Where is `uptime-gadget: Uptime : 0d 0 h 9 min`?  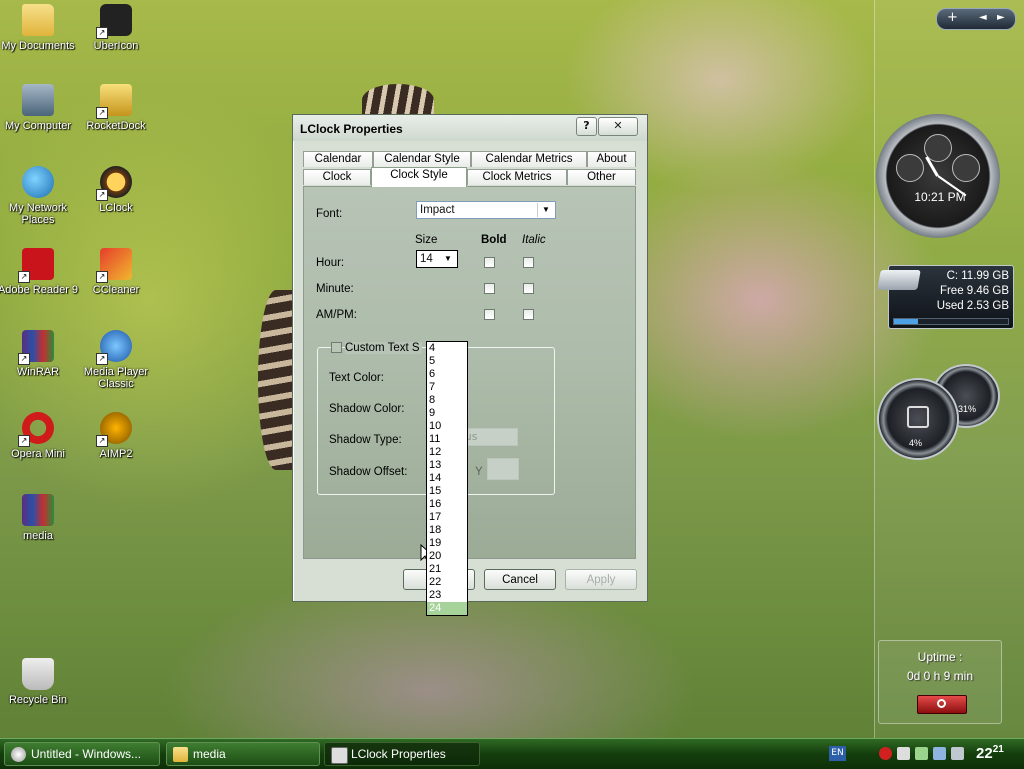 uptime-gadget: Uptime : 0d 0 h 9 min is located at coordinates (940, 682).